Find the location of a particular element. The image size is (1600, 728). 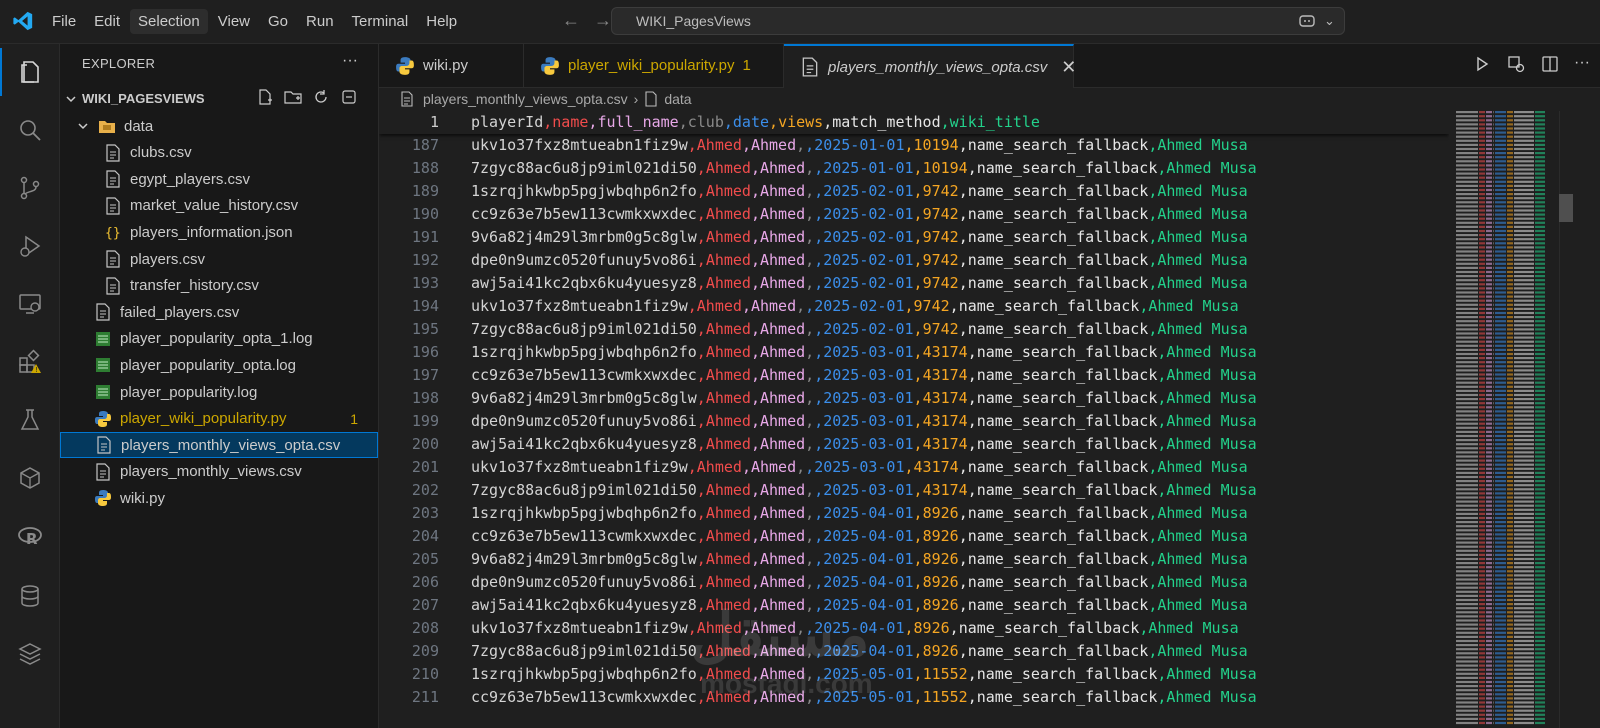

tree-file: player_wiki_popularity.py 1 is located at coordinates (219, 419).